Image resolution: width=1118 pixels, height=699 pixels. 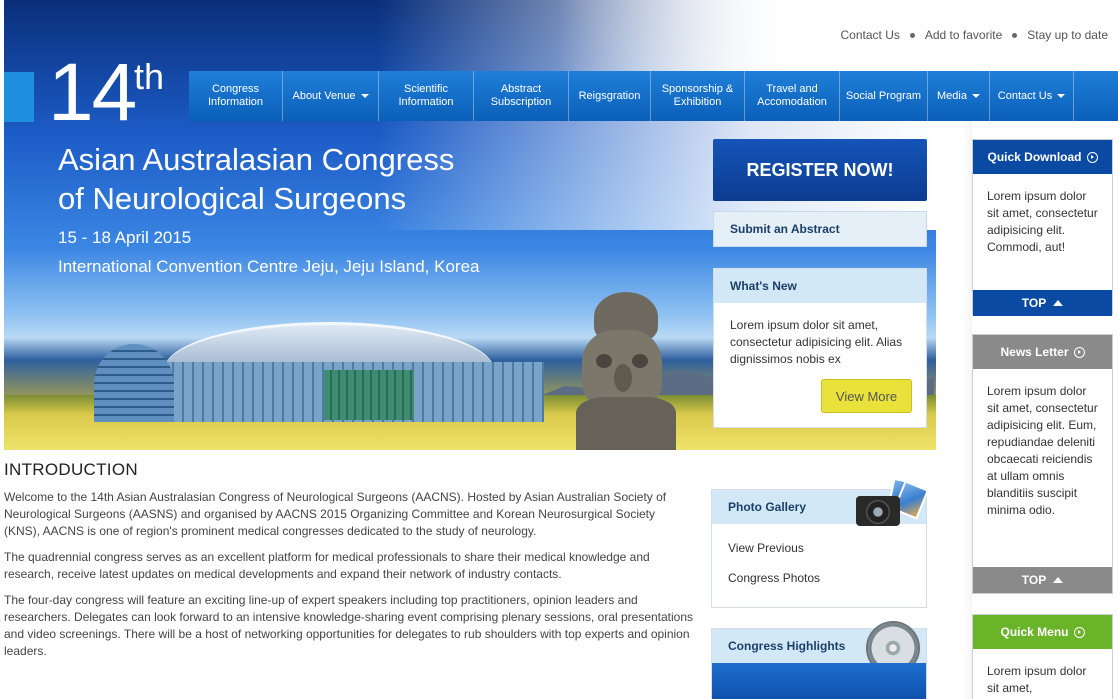 I want to click on nav-registration: Reigsgration, so click(x=610, y=96).